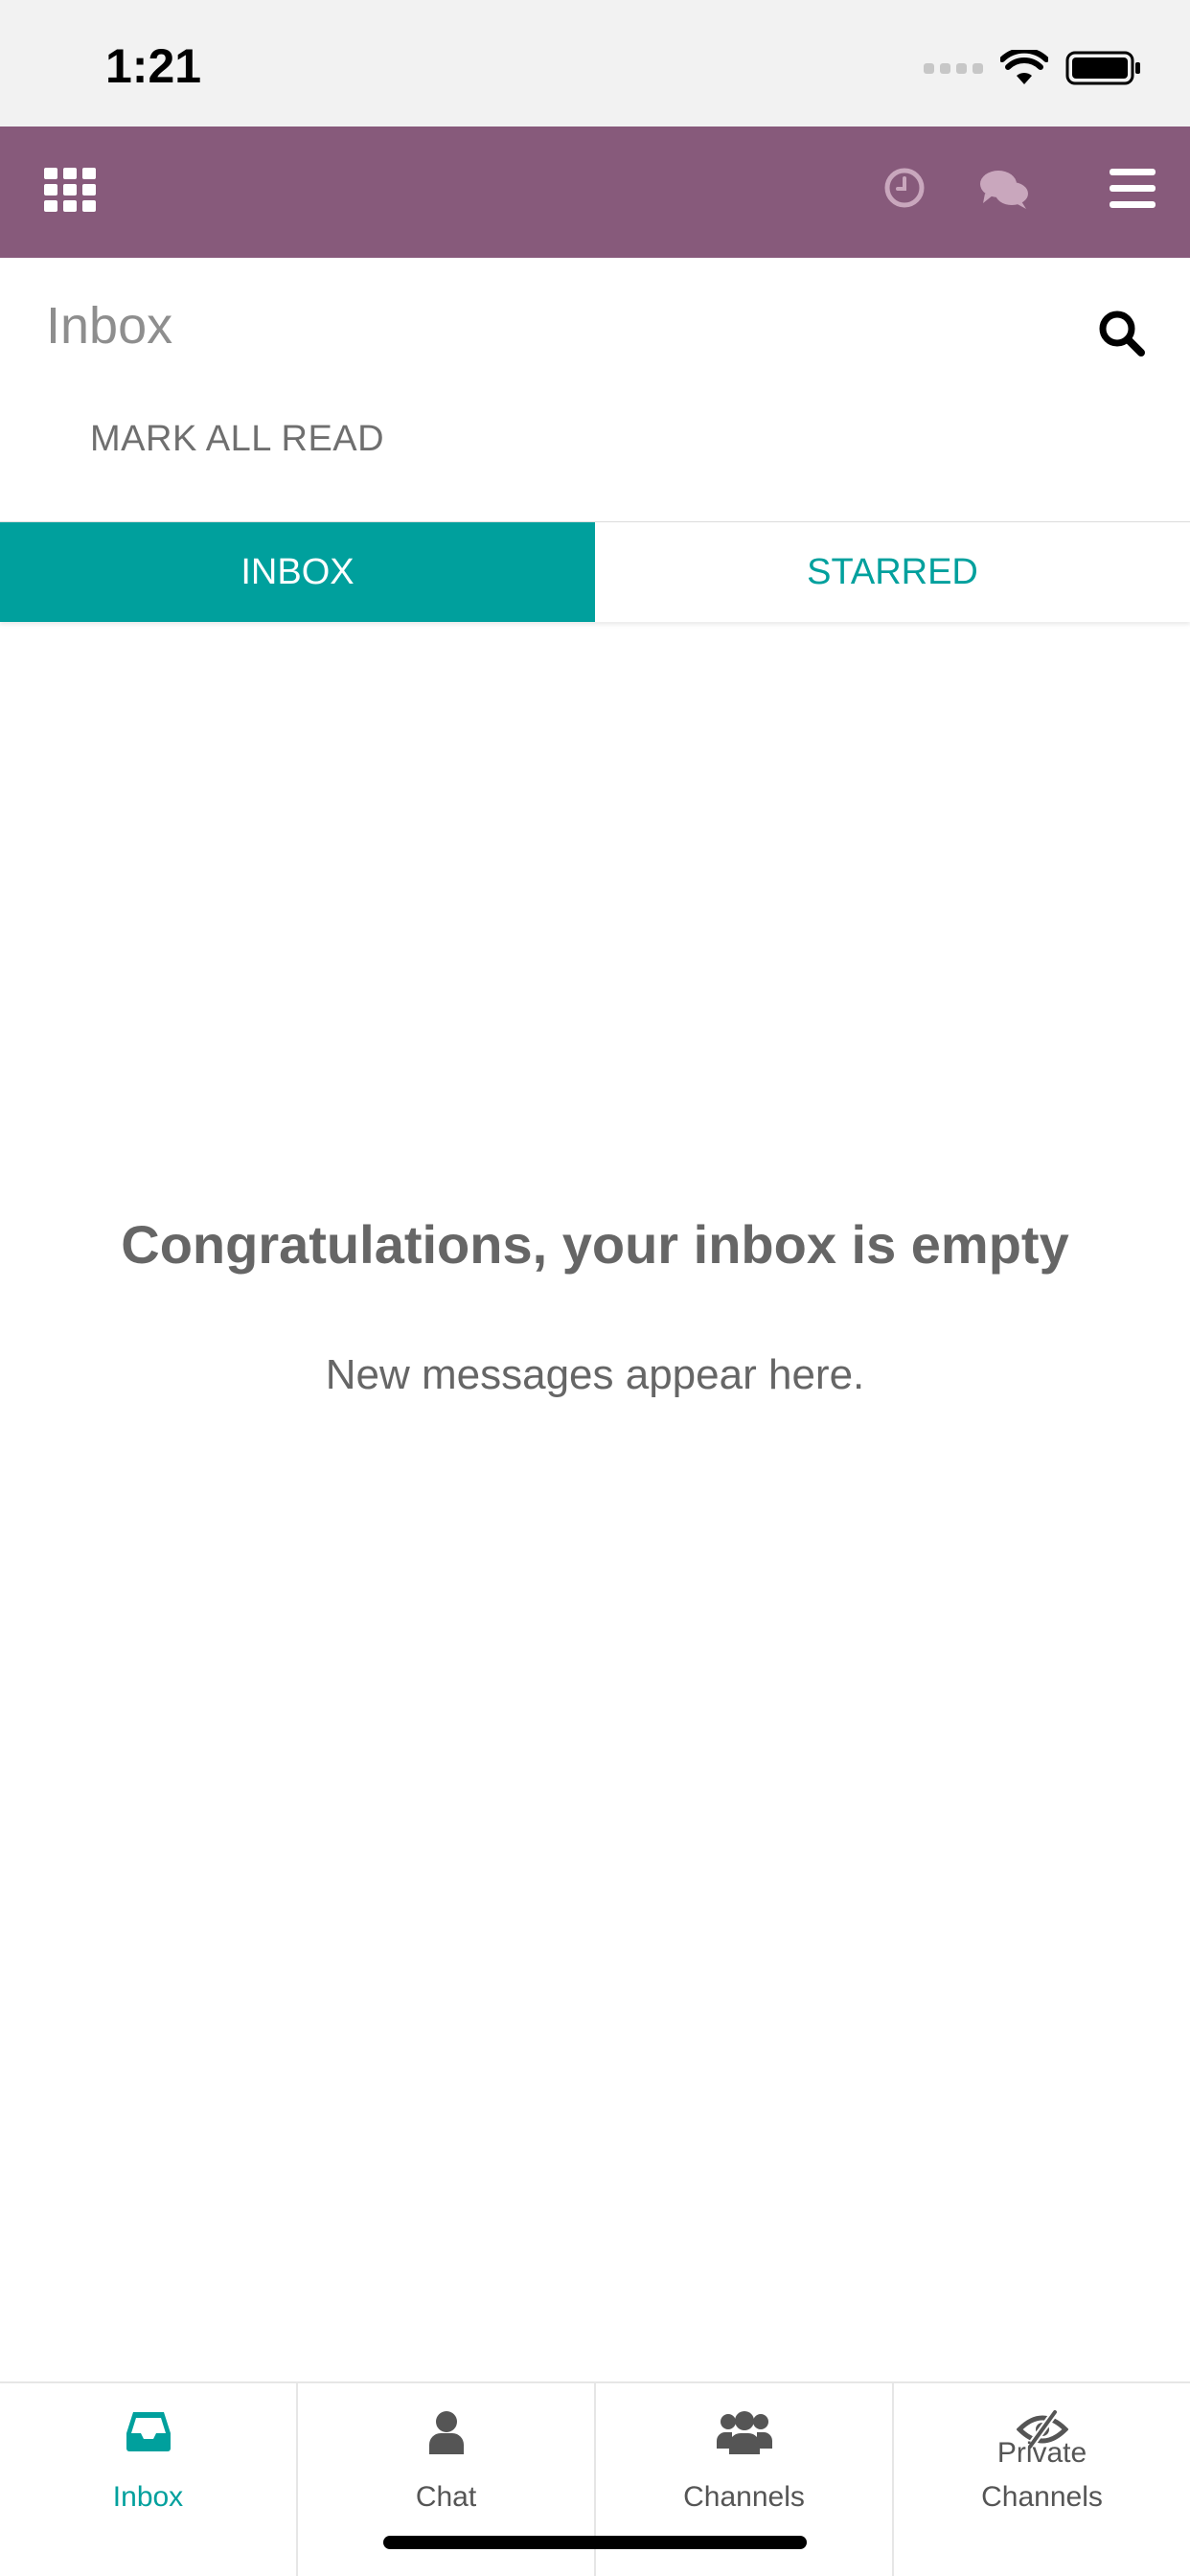 Image resolution: width=1190 pixels, height=2576 pixels. What do you see at coordinates (109, 326) in the screenshot?
I see `page-title: Inbox` at bounding box center [109, 326].